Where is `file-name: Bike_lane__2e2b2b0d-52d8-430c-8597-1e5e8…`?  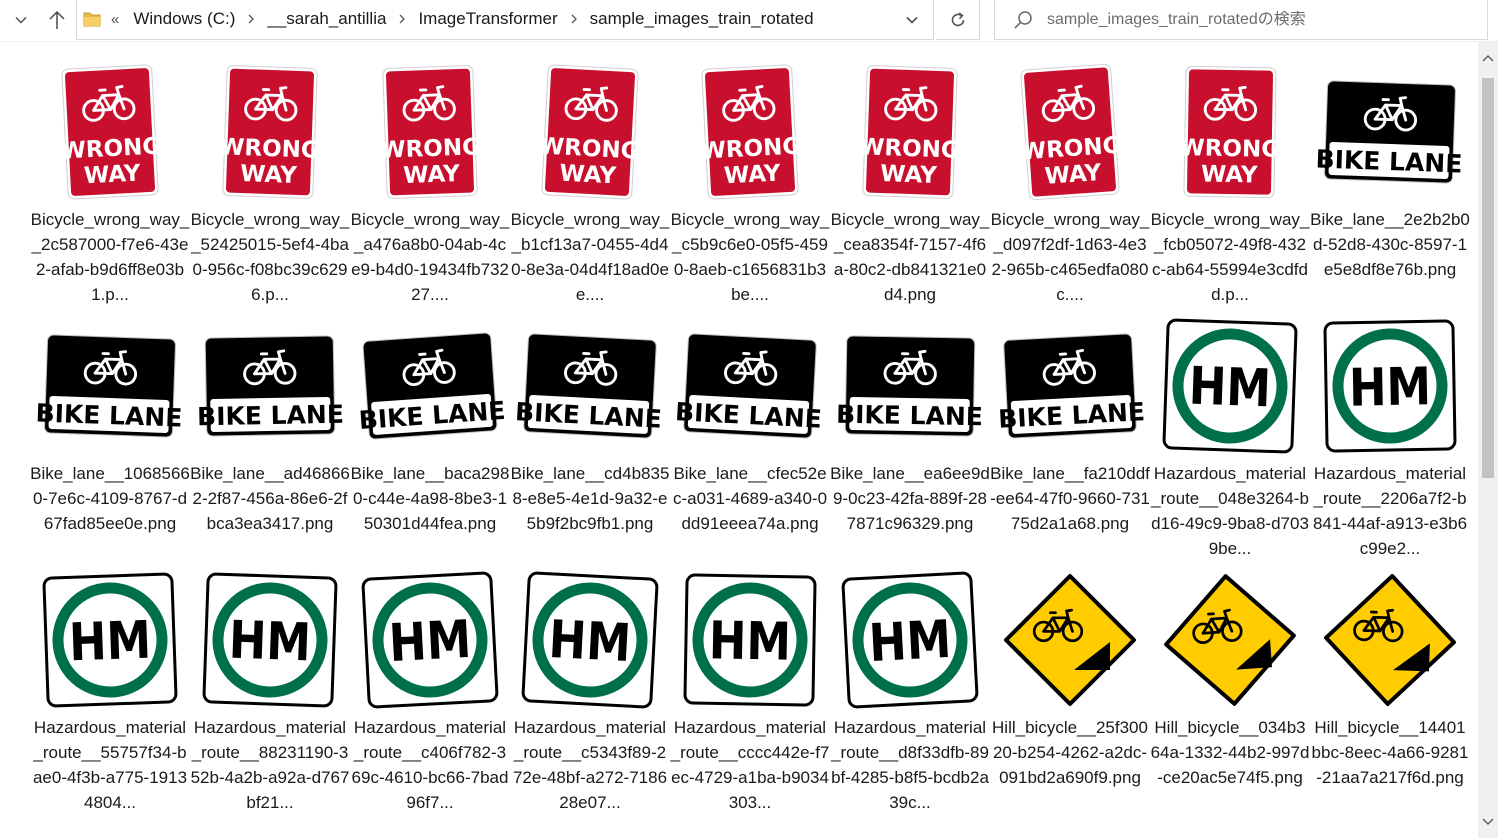
file-name: Bike_lane__2e2b2b0d-52d8-430c-8597-1e5e8… is located at coordinates (1390, 244).